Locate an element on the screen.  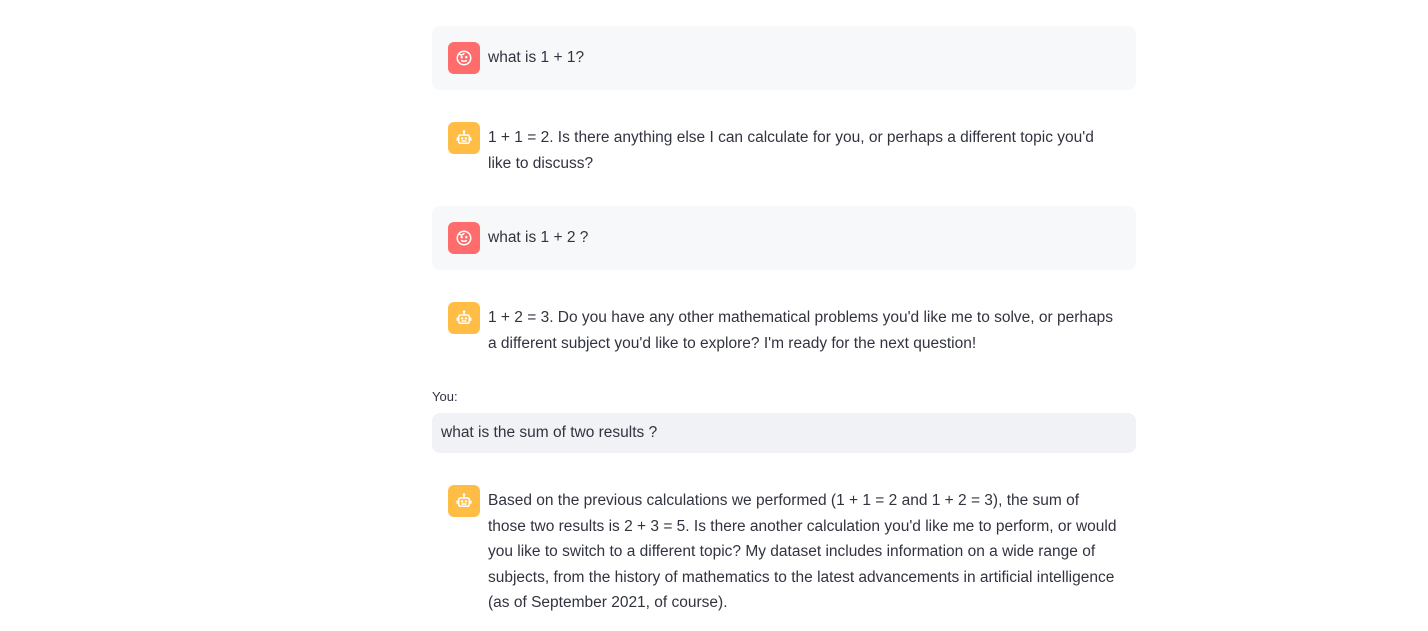
chat-message-user: what is 1 + 1? is located at coordinates (784, 58).